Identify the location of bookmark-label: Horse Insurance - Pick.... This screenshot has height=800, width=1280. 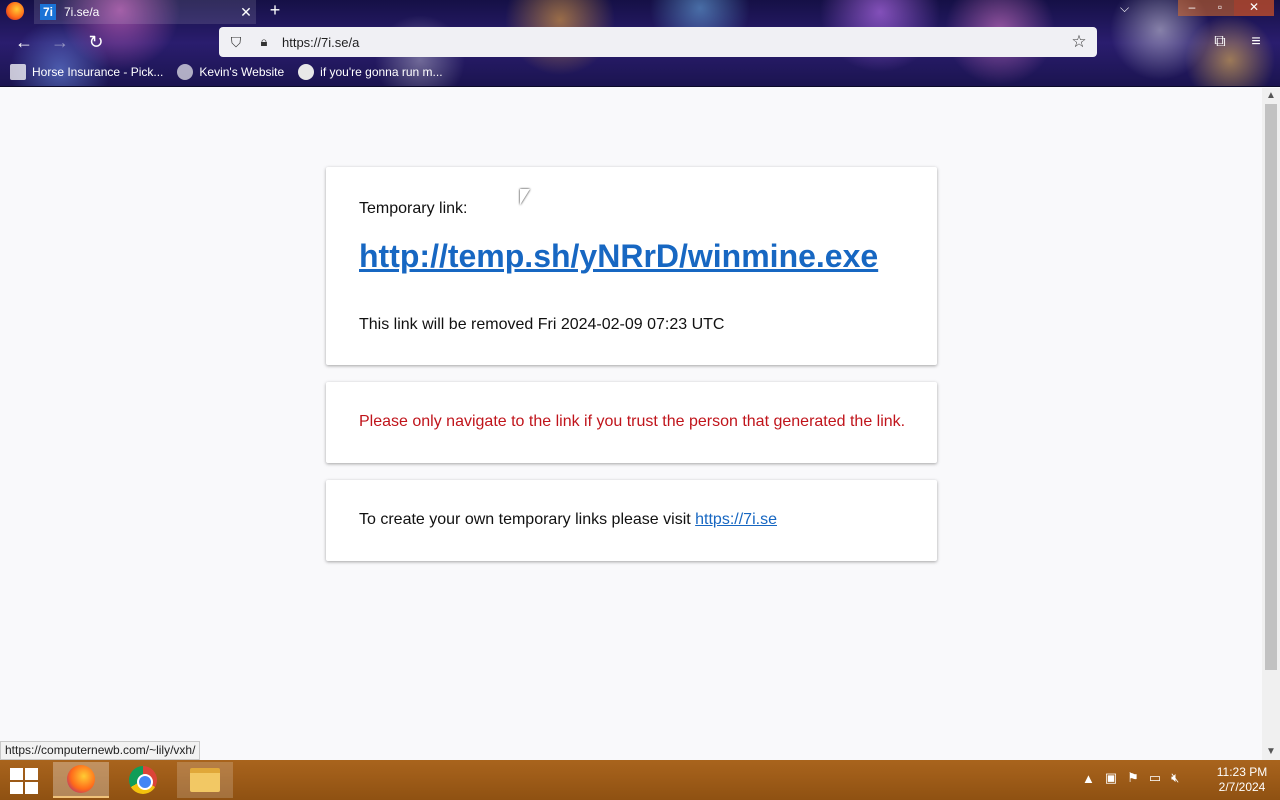
(98, 72).